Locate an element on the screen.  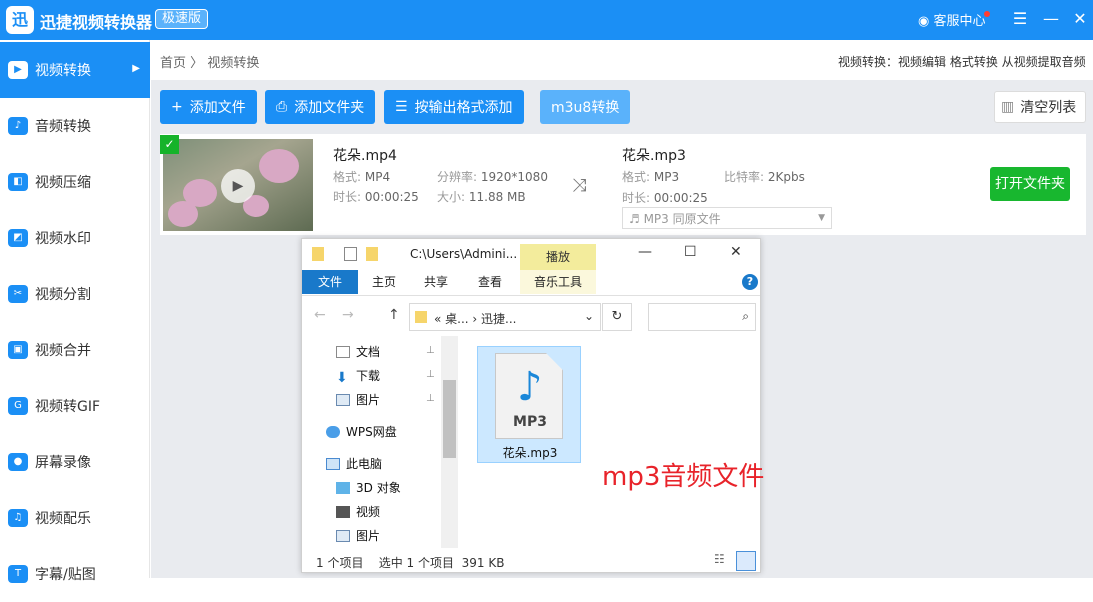
meta-value: MP3 is located at coordinates (666, 177).